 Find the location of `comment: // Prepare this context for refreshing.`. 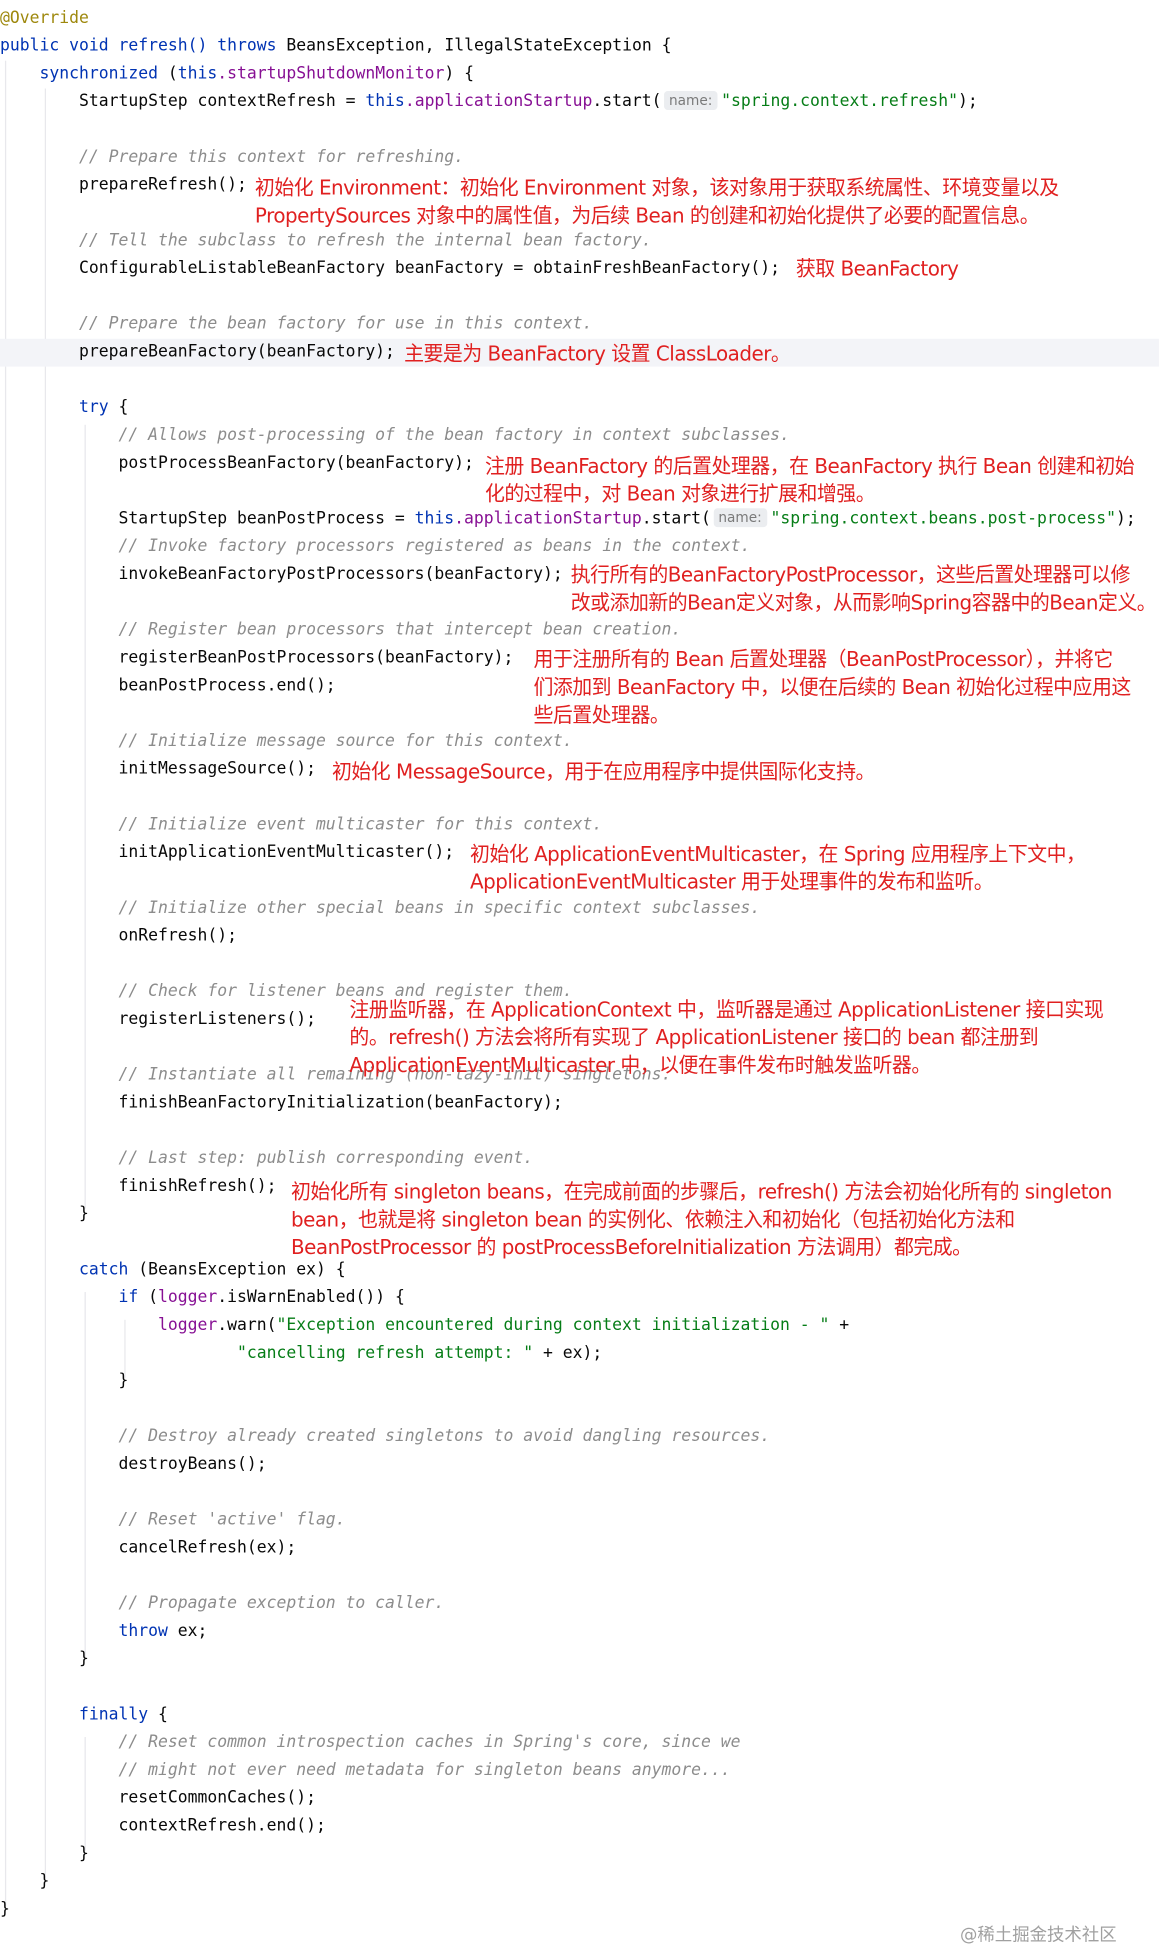

comment: // Prepare this context for refreshing. is located at coordinates (272, 157).